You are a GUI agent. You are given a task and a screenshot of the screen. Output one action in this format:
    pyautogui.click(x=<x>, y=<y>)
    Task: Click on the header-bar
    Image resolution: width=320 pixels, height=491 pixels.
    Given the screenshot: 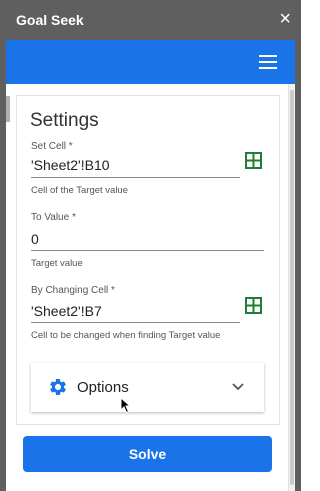 What is the action you would take?
    pyautogui.click(x=150, y=62)
    